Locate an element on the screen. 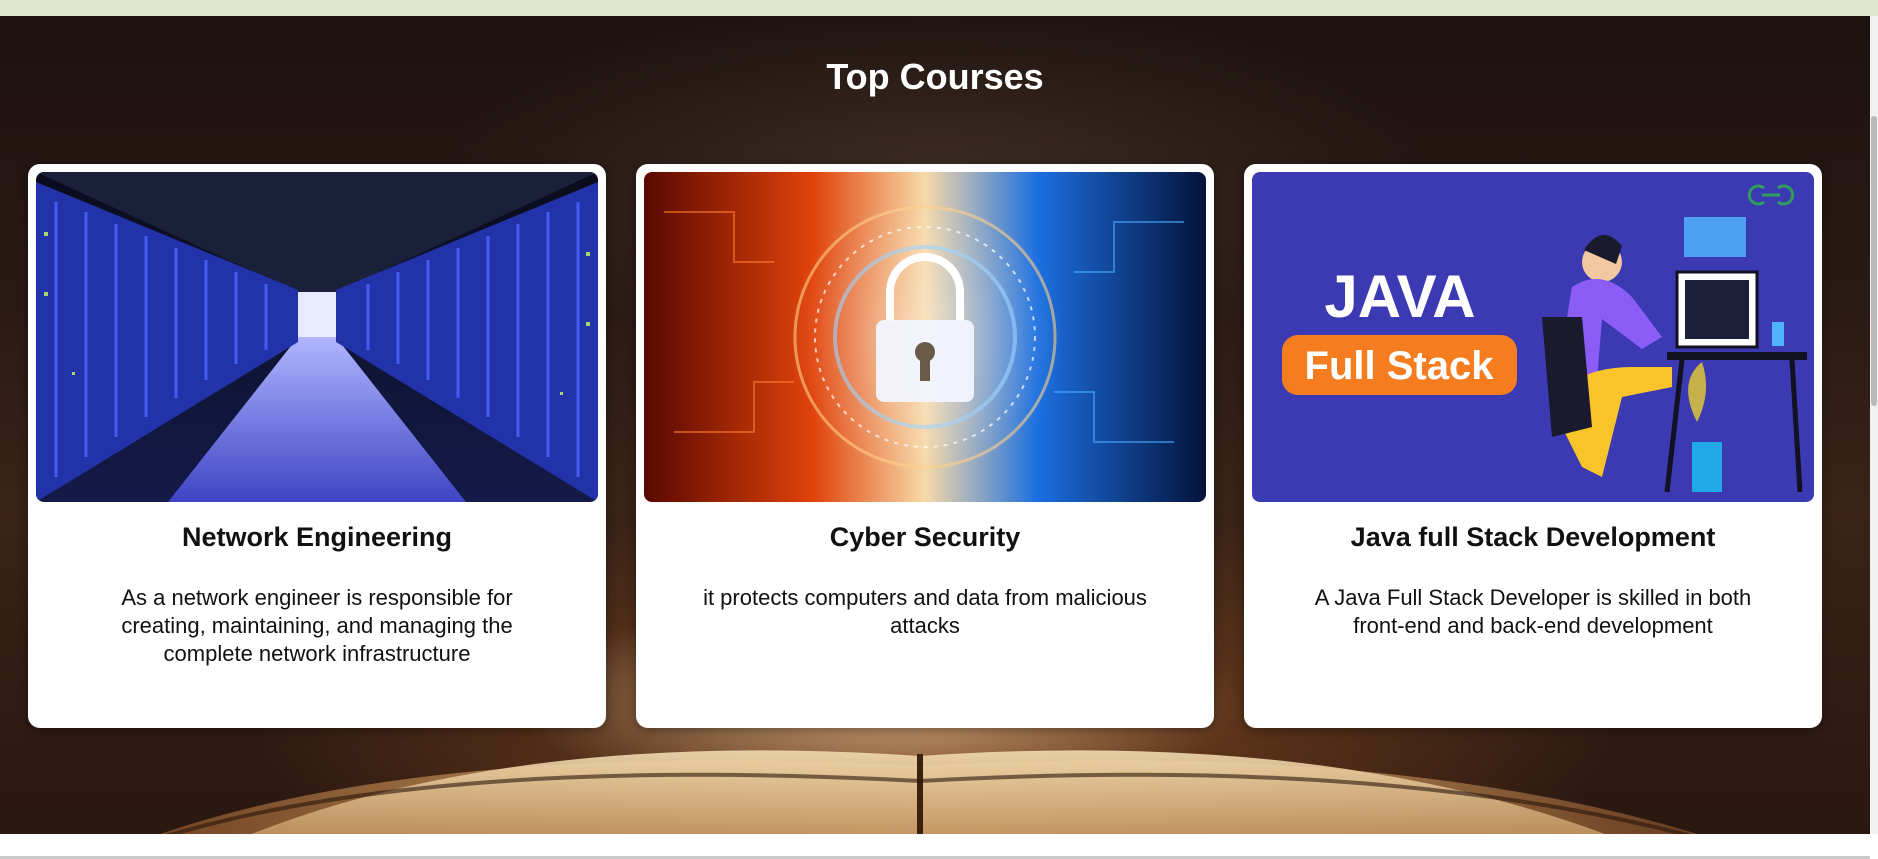  course-title: Java full Stack Development is located at coordinates (1533, 537).